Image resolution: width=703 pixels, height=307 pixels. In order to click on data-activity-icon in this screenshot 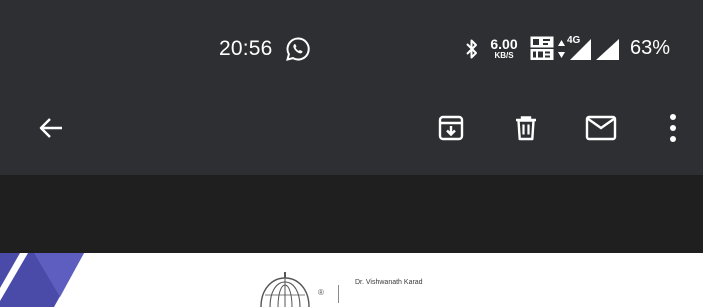, I will do `click(561, 49)`.